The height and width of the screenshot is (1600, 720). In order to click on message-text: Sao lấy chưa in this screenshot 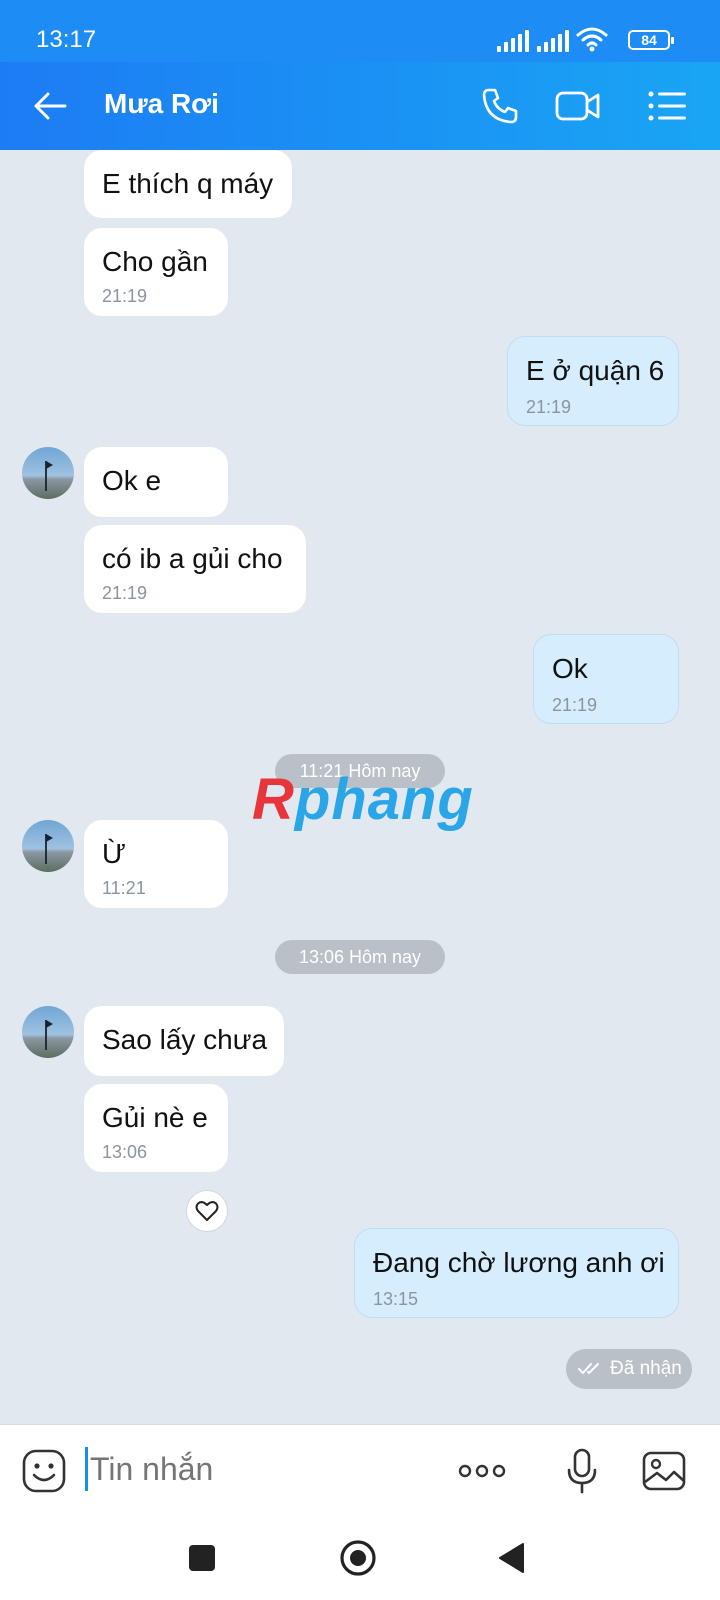, I will do `click(185, 1039)`.